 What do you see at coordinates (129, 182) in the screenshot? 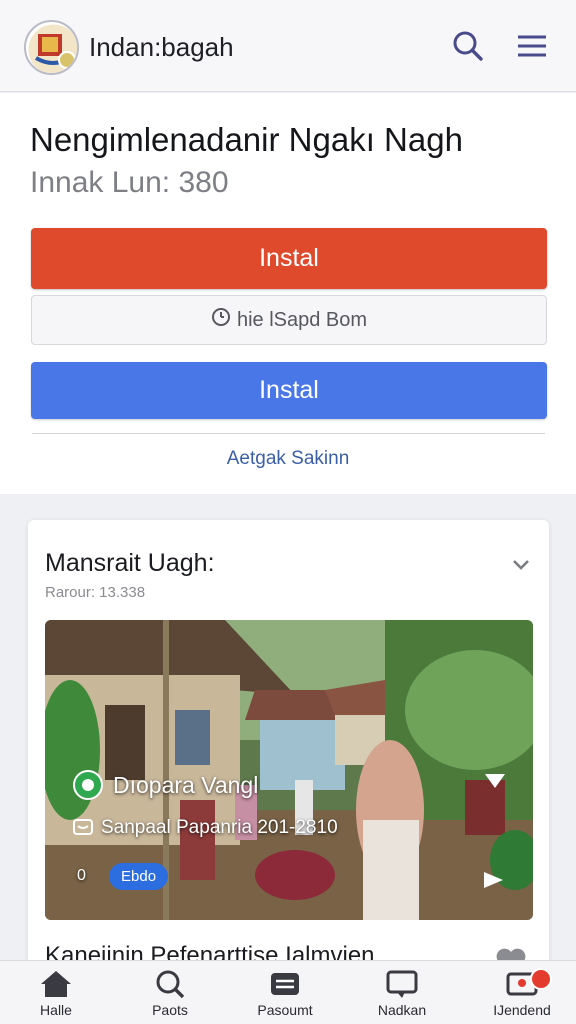
I see `app-subtitle: Innak Lun: 380` at bounding box center [129, 182].